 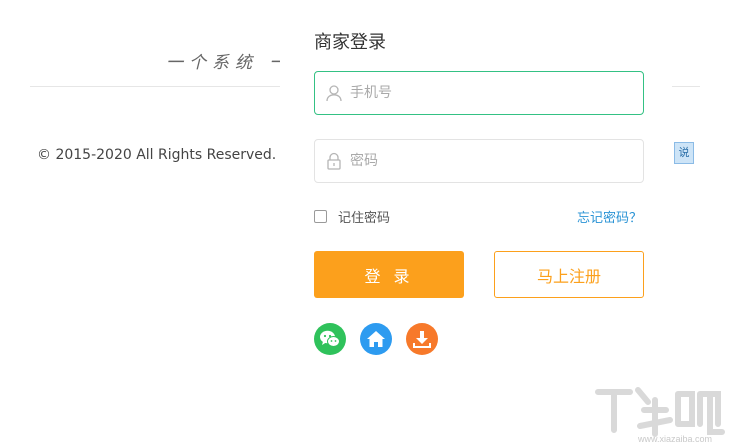 I want to click on slogan-text: 一个系统 一, so click(x=229, y=63).